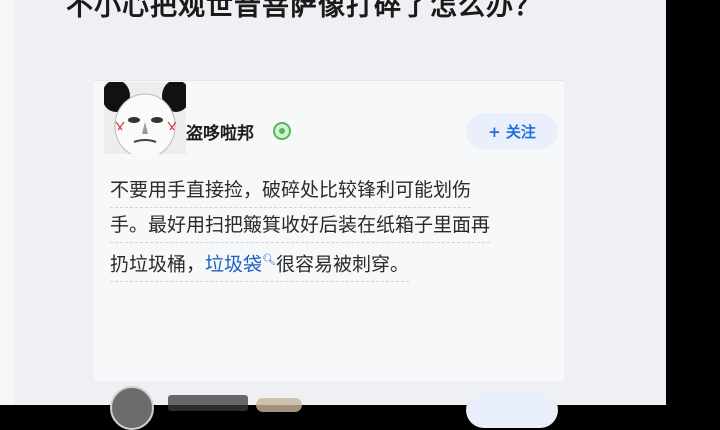 Image resolution: width=720 pixels, height=430 pixels. Describe the element at coordinates (304, 11) in the screenshot. I see `question-title: 不小心把观世音菩萨像打碎了怎么办？` at that location.